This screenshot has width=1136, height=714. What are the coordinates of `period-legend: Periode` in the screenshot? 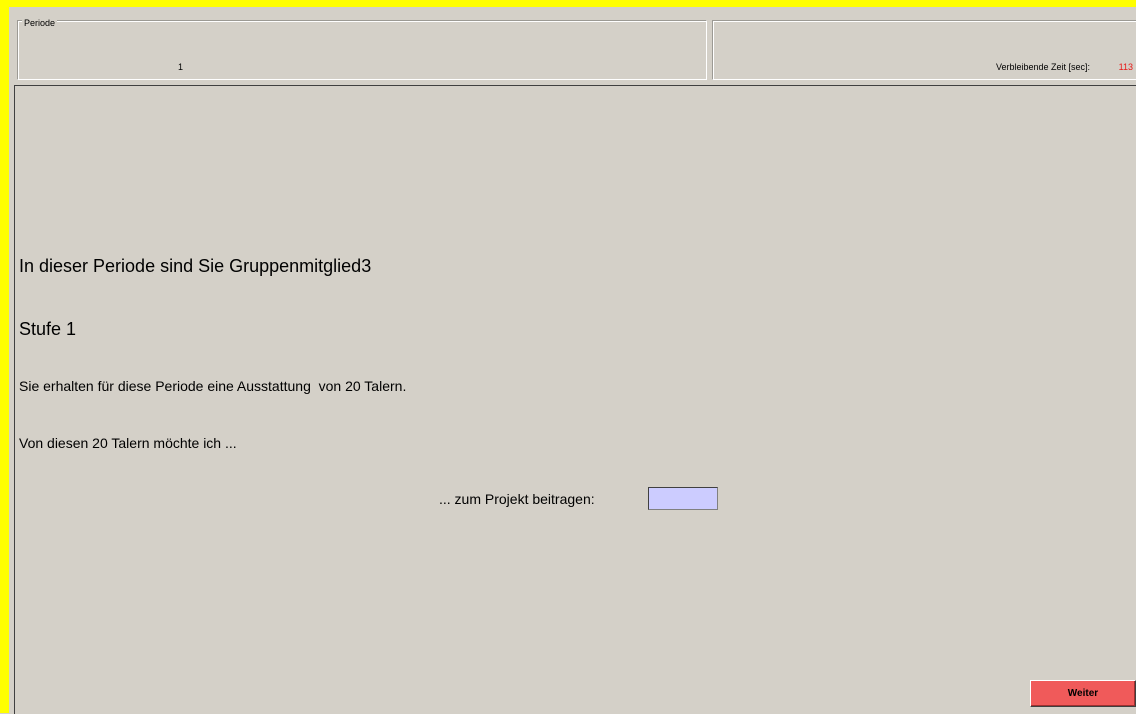 It's located at (40, 23).